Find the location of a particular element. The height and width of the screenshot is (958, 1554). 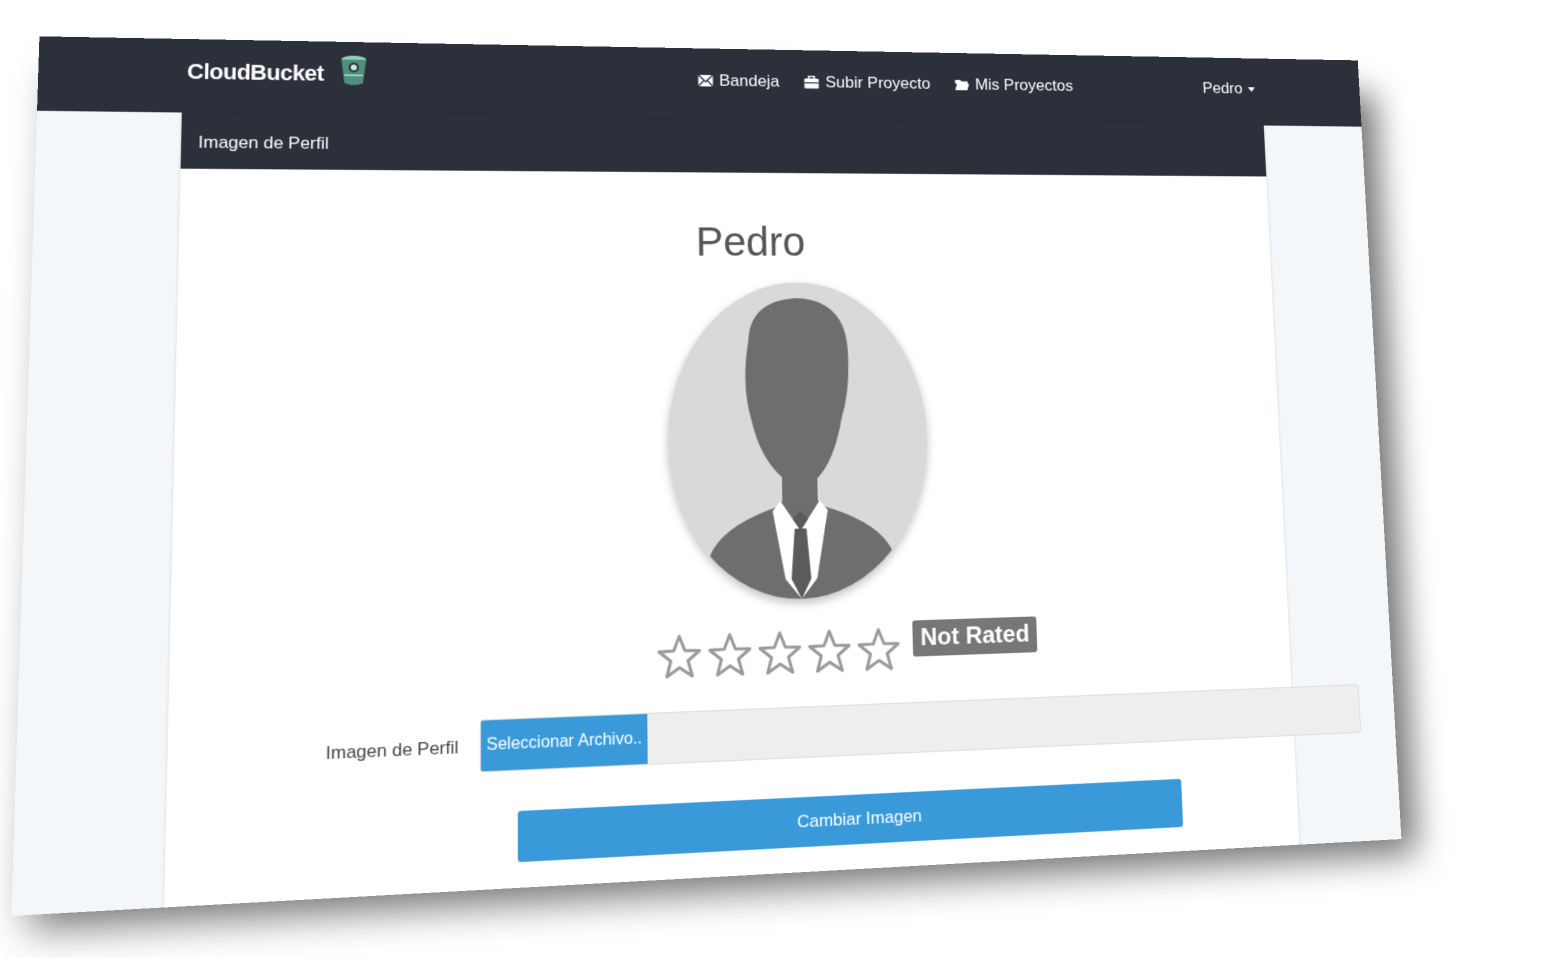

nav-link-subir-proyecto: Subir Proyecto is located at coordinates (867, 83).